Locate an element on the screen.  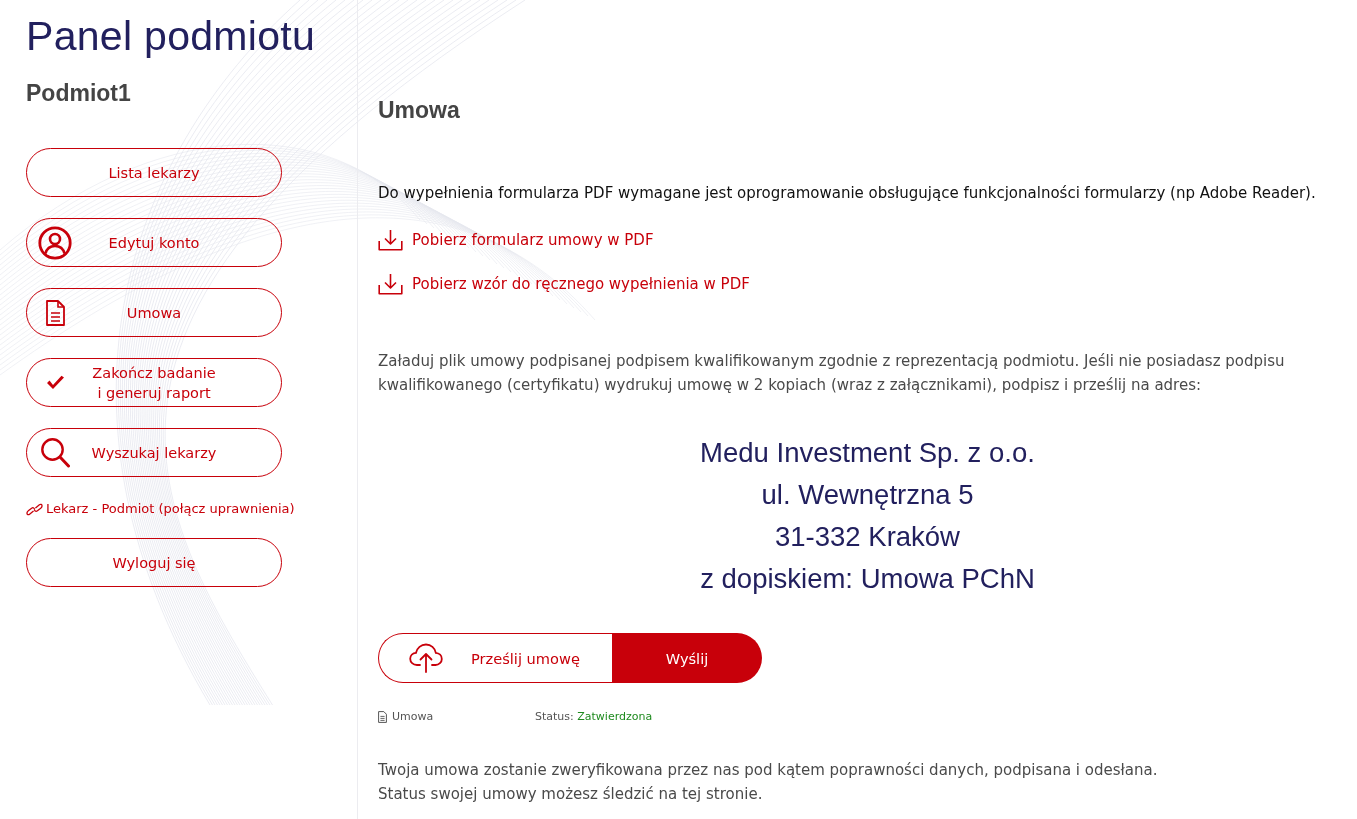
send-button: Wyślij is located at coordinates (687, 658).